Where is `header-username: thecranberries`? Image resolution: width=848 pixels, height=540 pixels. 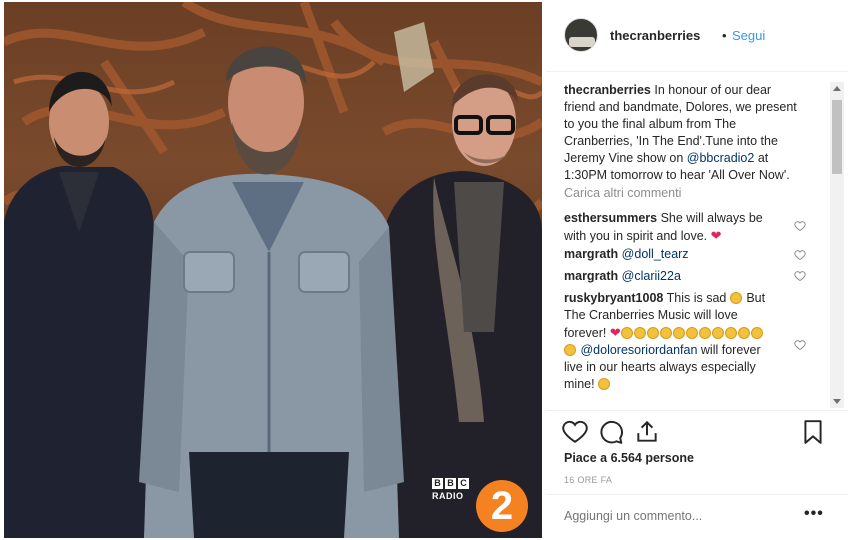 header-username: thecranberries is located at coordinates (655, 35).